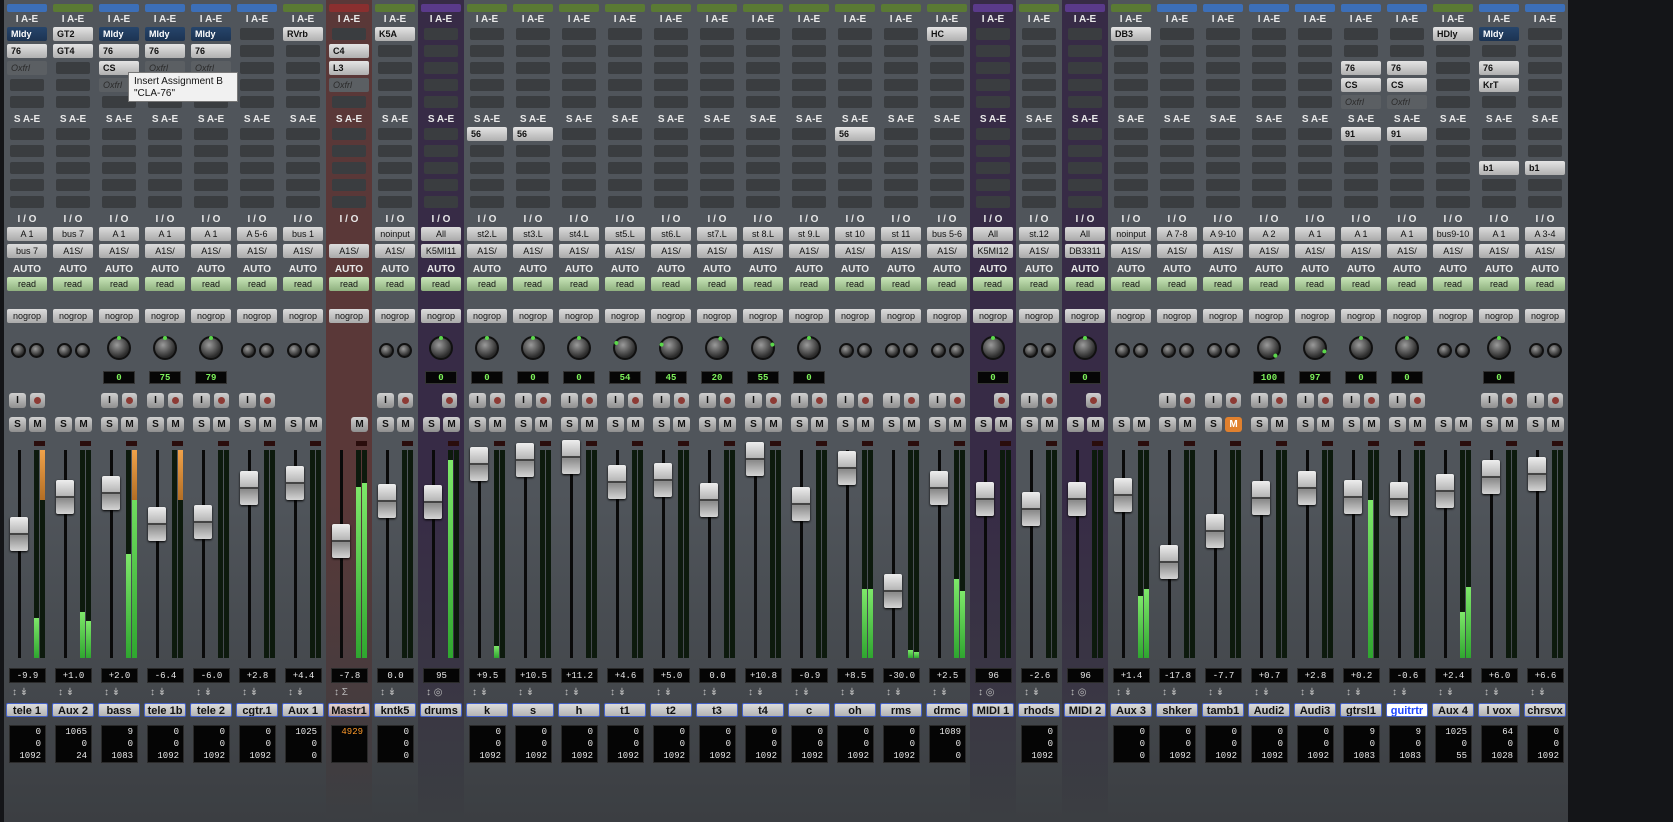 The width and height of the screenshot is (1673, 822). I want to click on volume-readout: 95, so click(441, 675).